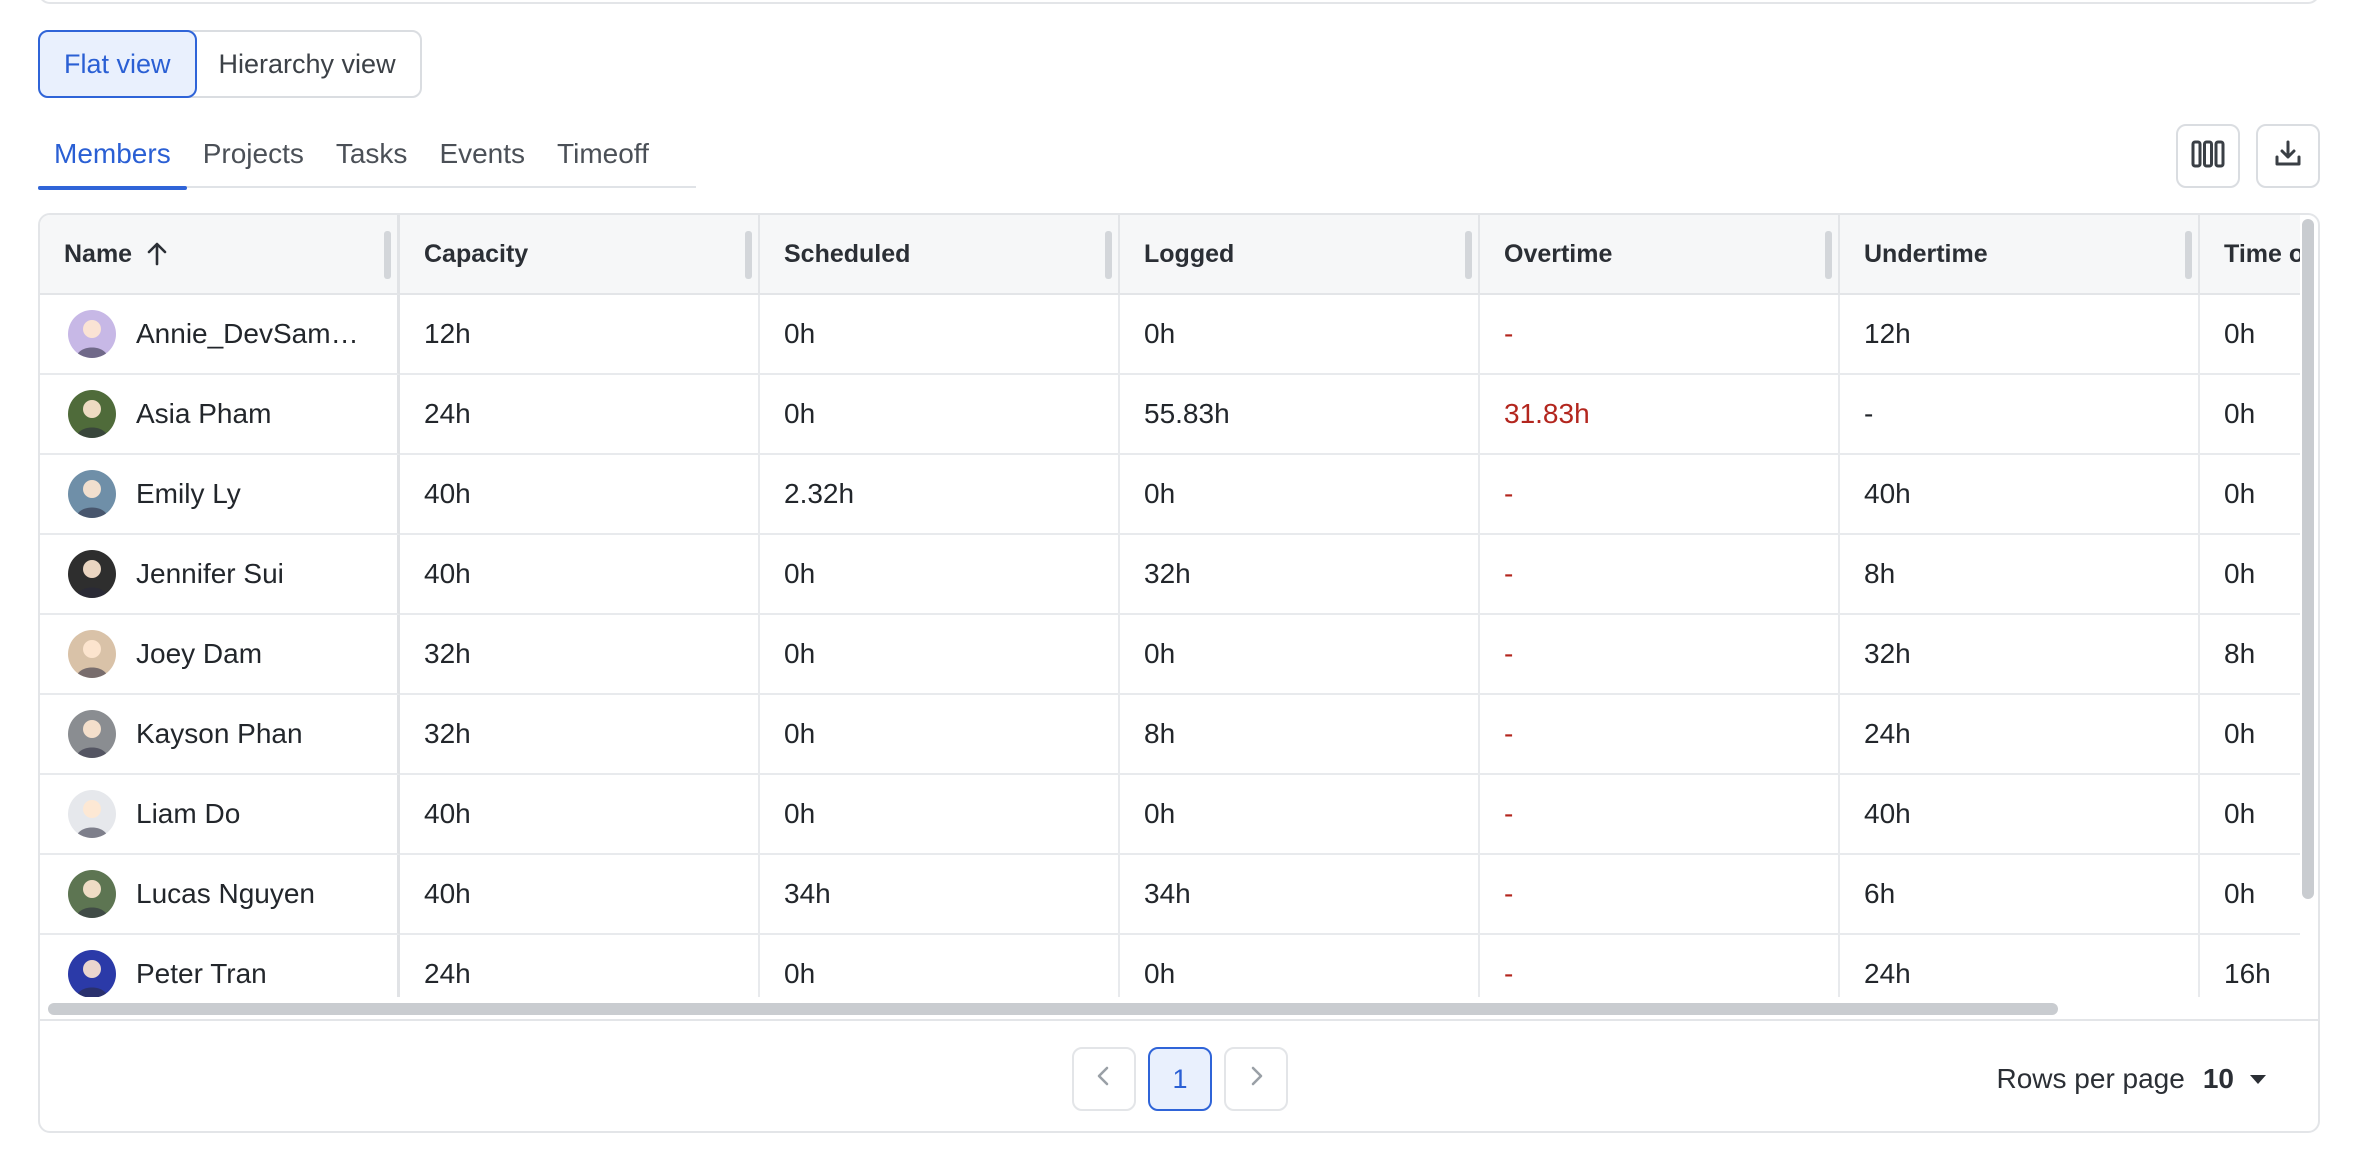  I want to click on member-name: Joey Dam, so click(199, 653).